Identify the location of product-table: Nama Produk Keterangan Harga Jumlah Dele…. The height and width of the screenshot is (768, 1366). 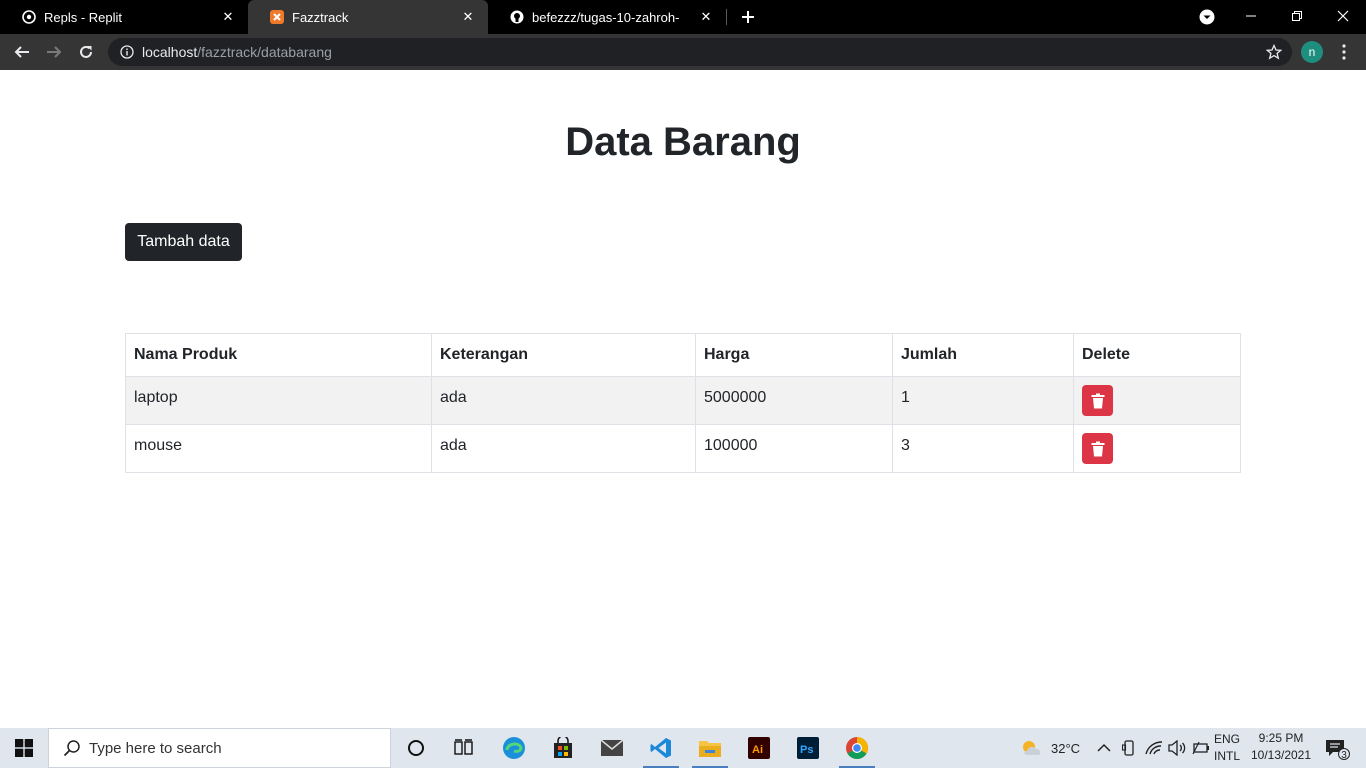
(683, 403).